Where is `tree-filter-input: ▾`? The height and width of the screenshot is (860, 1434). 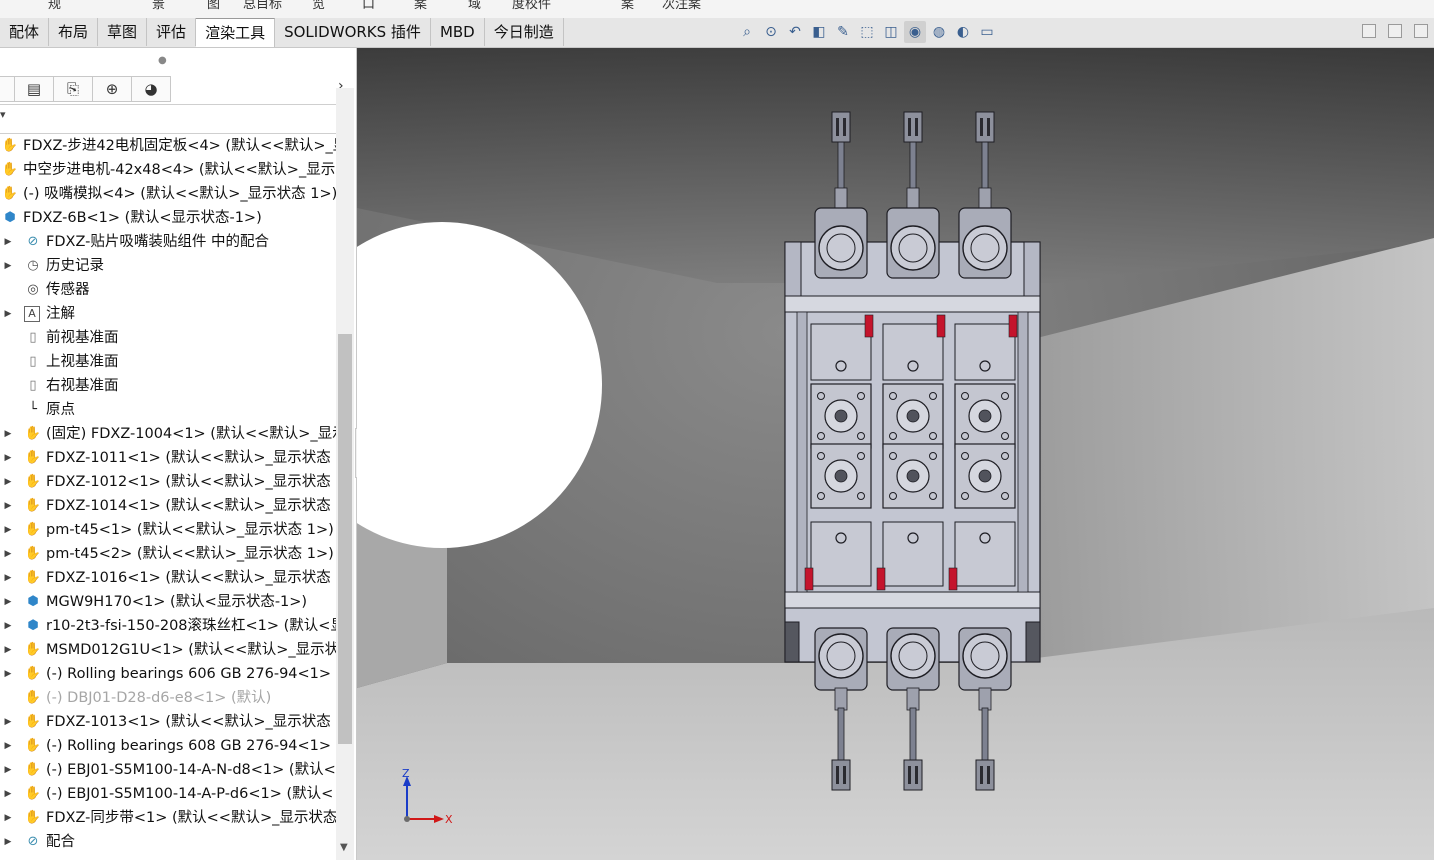
tree-filter-input: ▾ is located at coordinates (176, 119).